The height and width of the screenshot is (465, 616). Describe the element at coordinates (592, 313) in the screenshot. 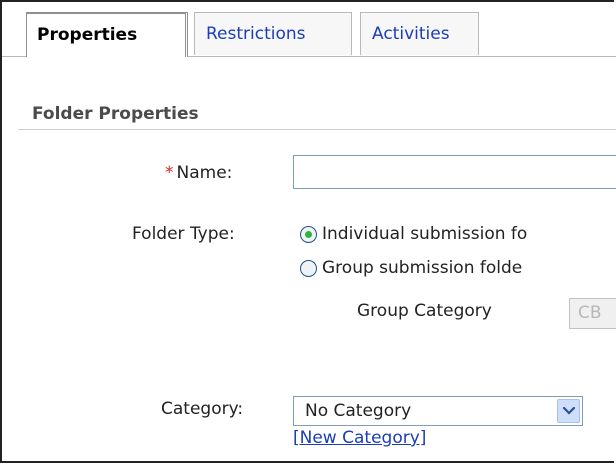

I see `group-category-select: CB` at that location.